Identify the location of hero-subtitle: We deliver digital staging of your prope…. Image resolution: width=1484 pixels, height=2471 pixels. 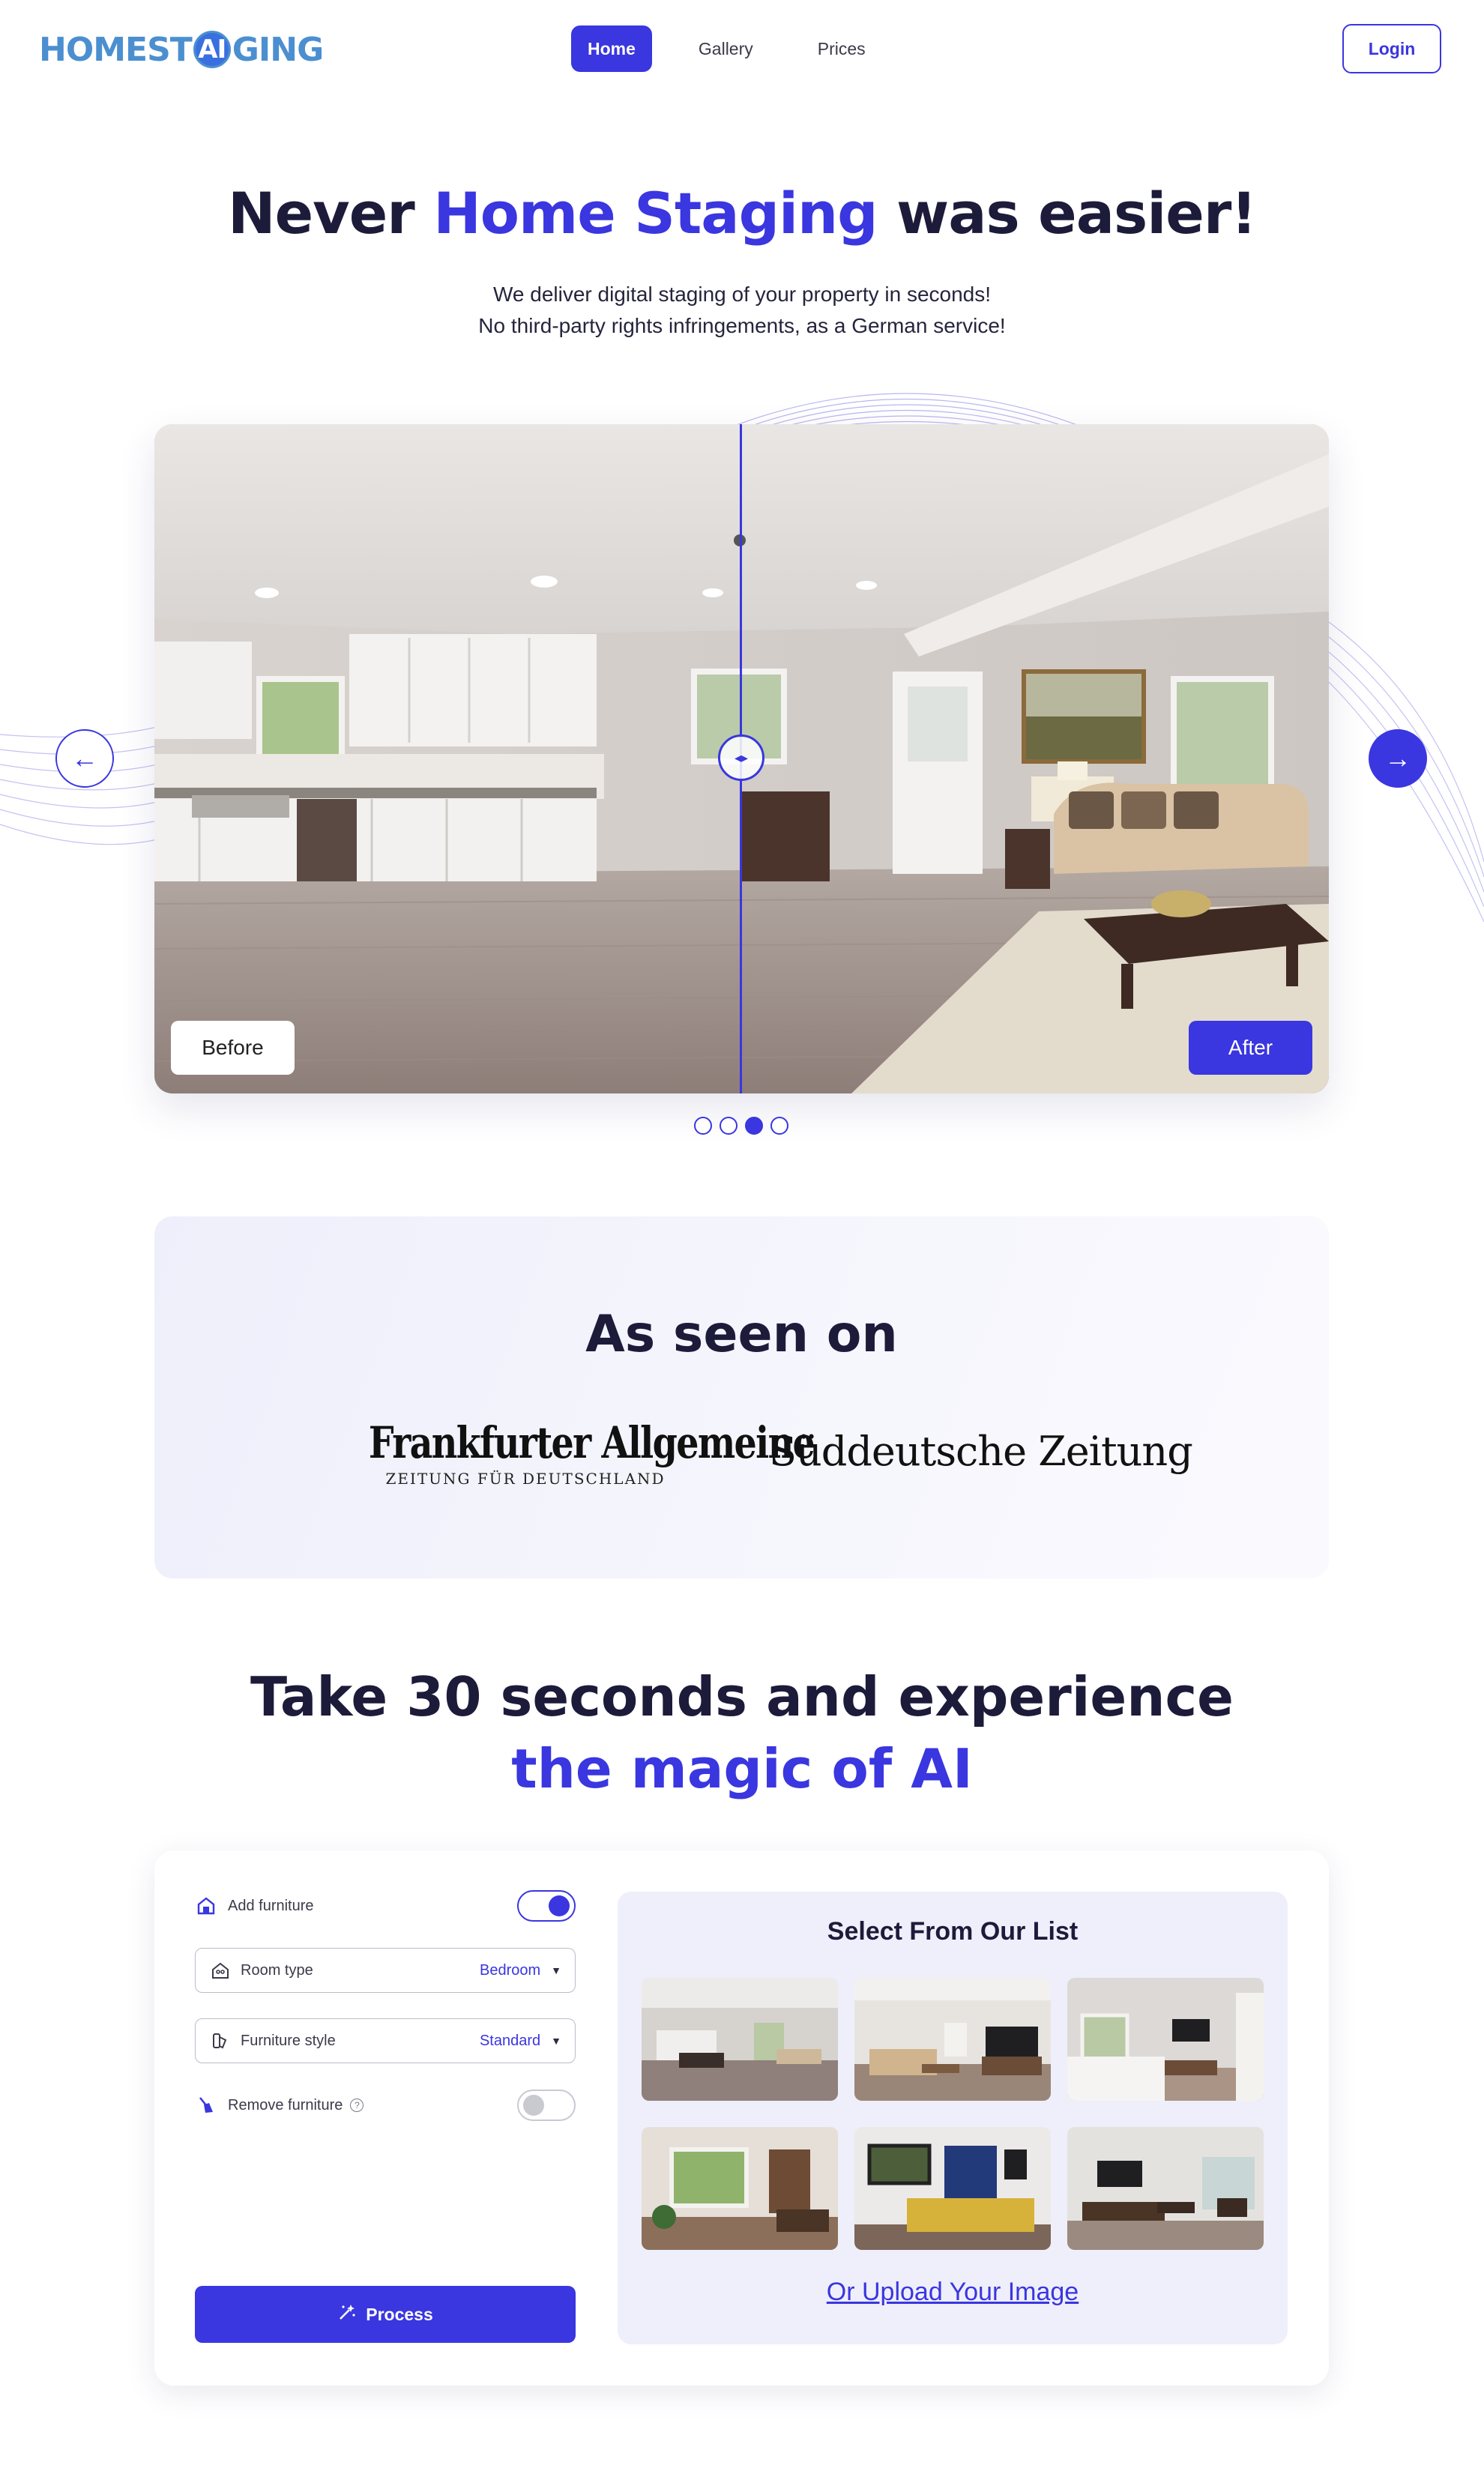
(742, 310).